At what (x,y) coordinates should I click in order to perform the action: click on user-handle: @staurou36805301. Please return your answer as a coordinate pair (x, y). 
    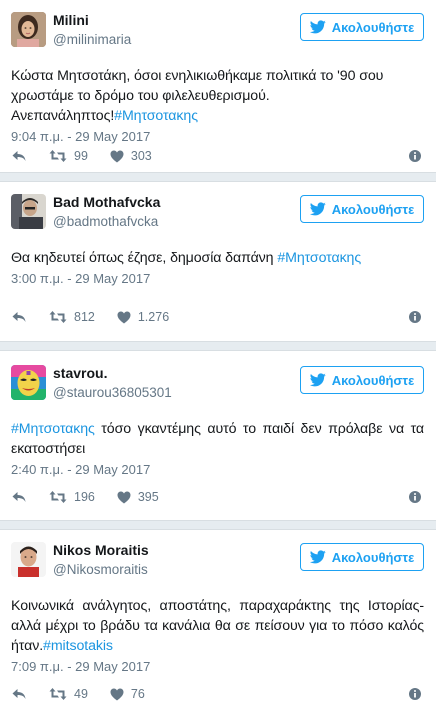
    Looking at the image, I should click on (112, 392).